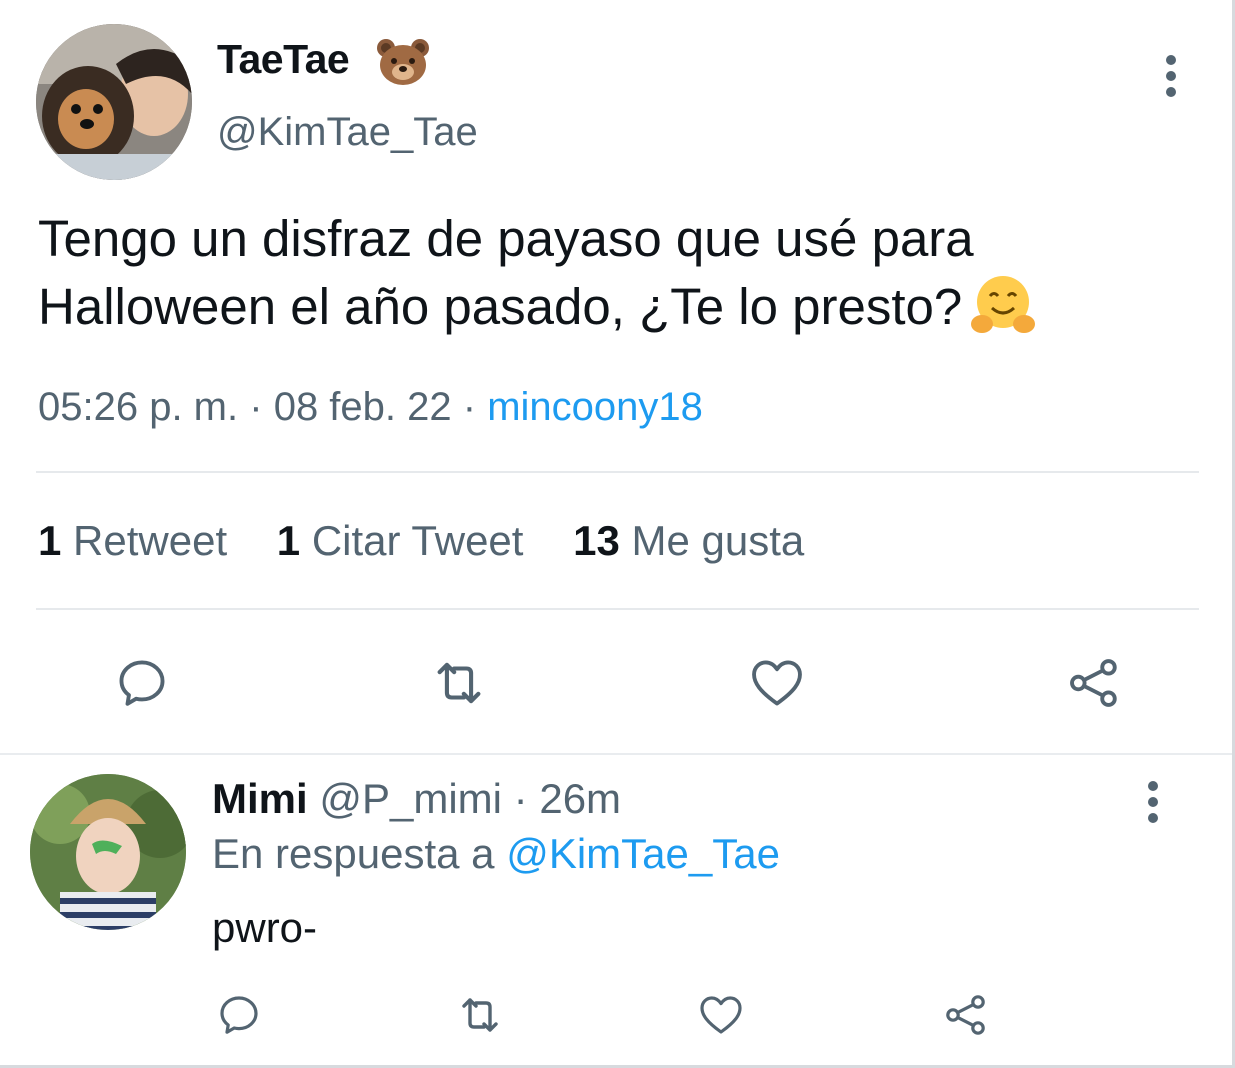 This screenshot has height=1068, width=1235. I want to click on reply-context: En respuesta a @KimTae_Tae, so click(496, 854).